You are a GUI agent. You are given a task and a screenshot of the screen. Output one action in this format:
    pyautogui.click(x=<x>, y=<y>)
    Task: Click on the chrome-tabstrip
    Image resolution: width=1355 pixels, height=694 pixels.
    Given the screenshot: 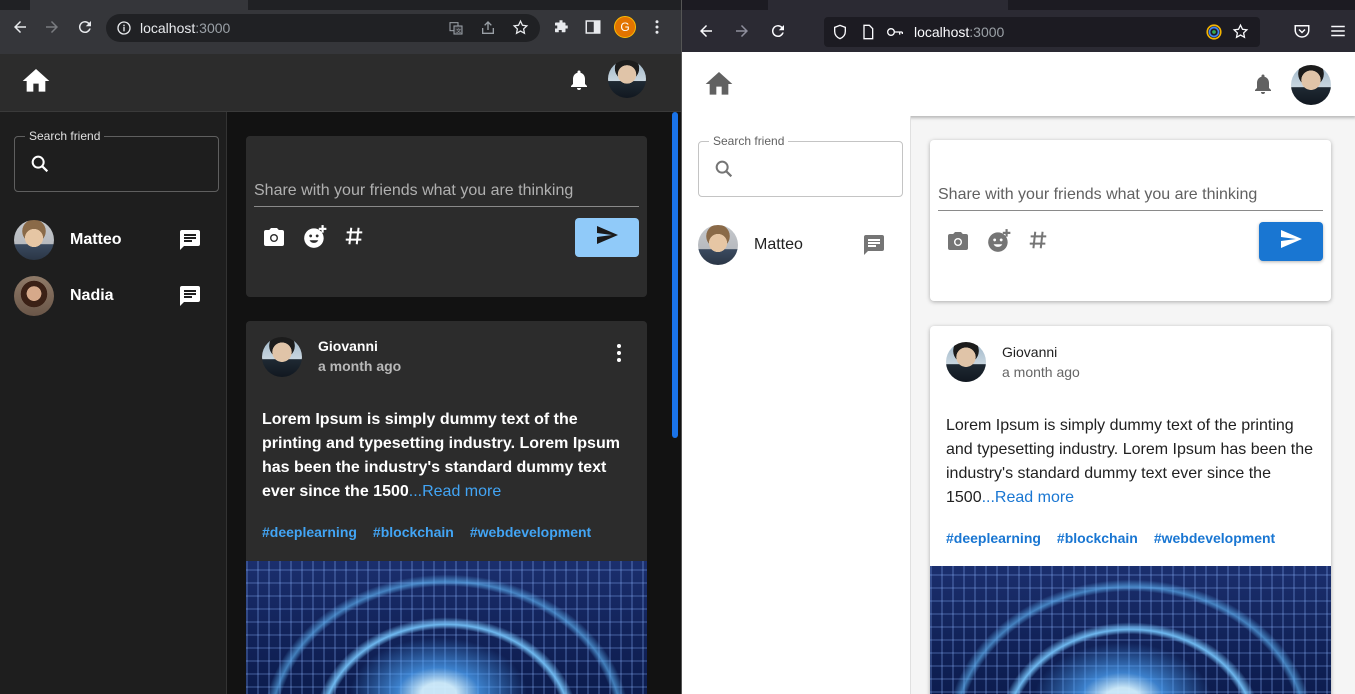 What is the action you would take?
    pyautogui.click(x=340, y=5)
    